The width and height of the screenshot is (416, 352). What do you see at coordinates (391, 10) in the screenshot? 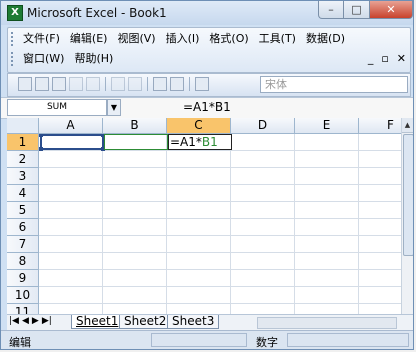
I see `close-button: ✕` at bounding box center [391, 10].